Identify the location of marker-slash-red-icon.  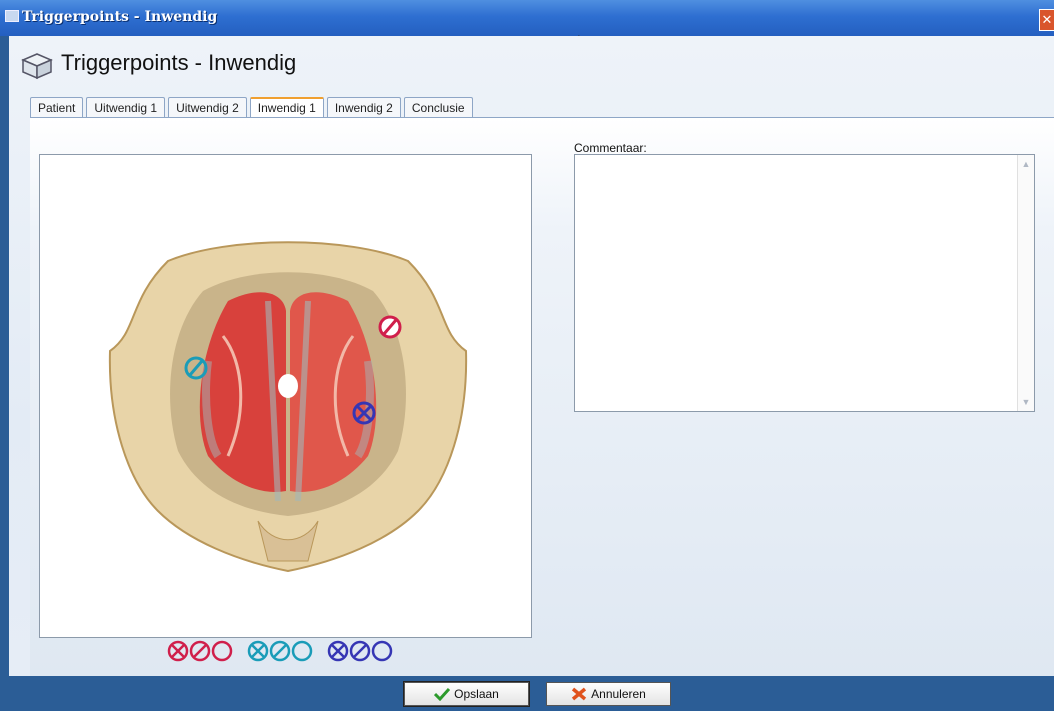
(200, 651).